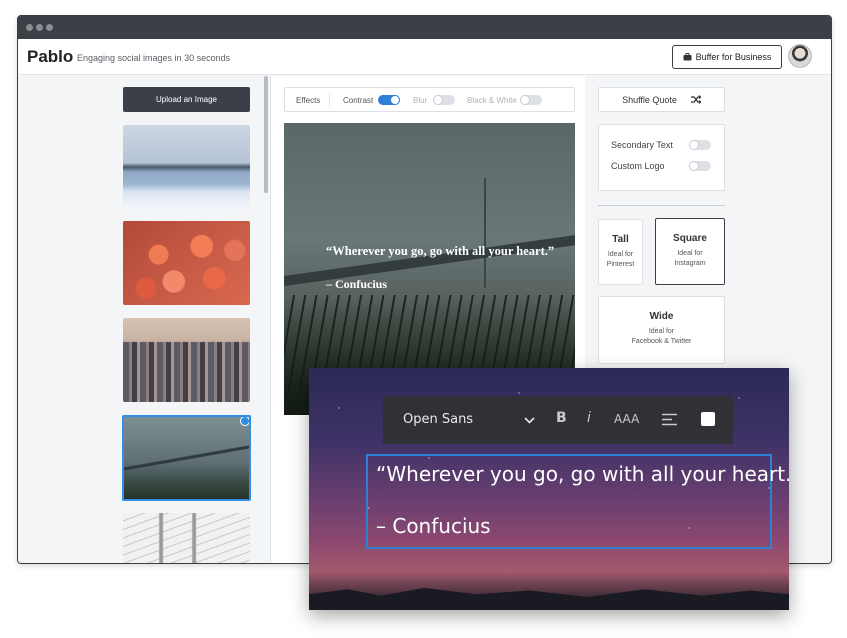 The image size is (847, 638). What do you see at coordinates (620, 239) in the screenshot?
I see `size-title: Tall` at bounding box center [620, 239].